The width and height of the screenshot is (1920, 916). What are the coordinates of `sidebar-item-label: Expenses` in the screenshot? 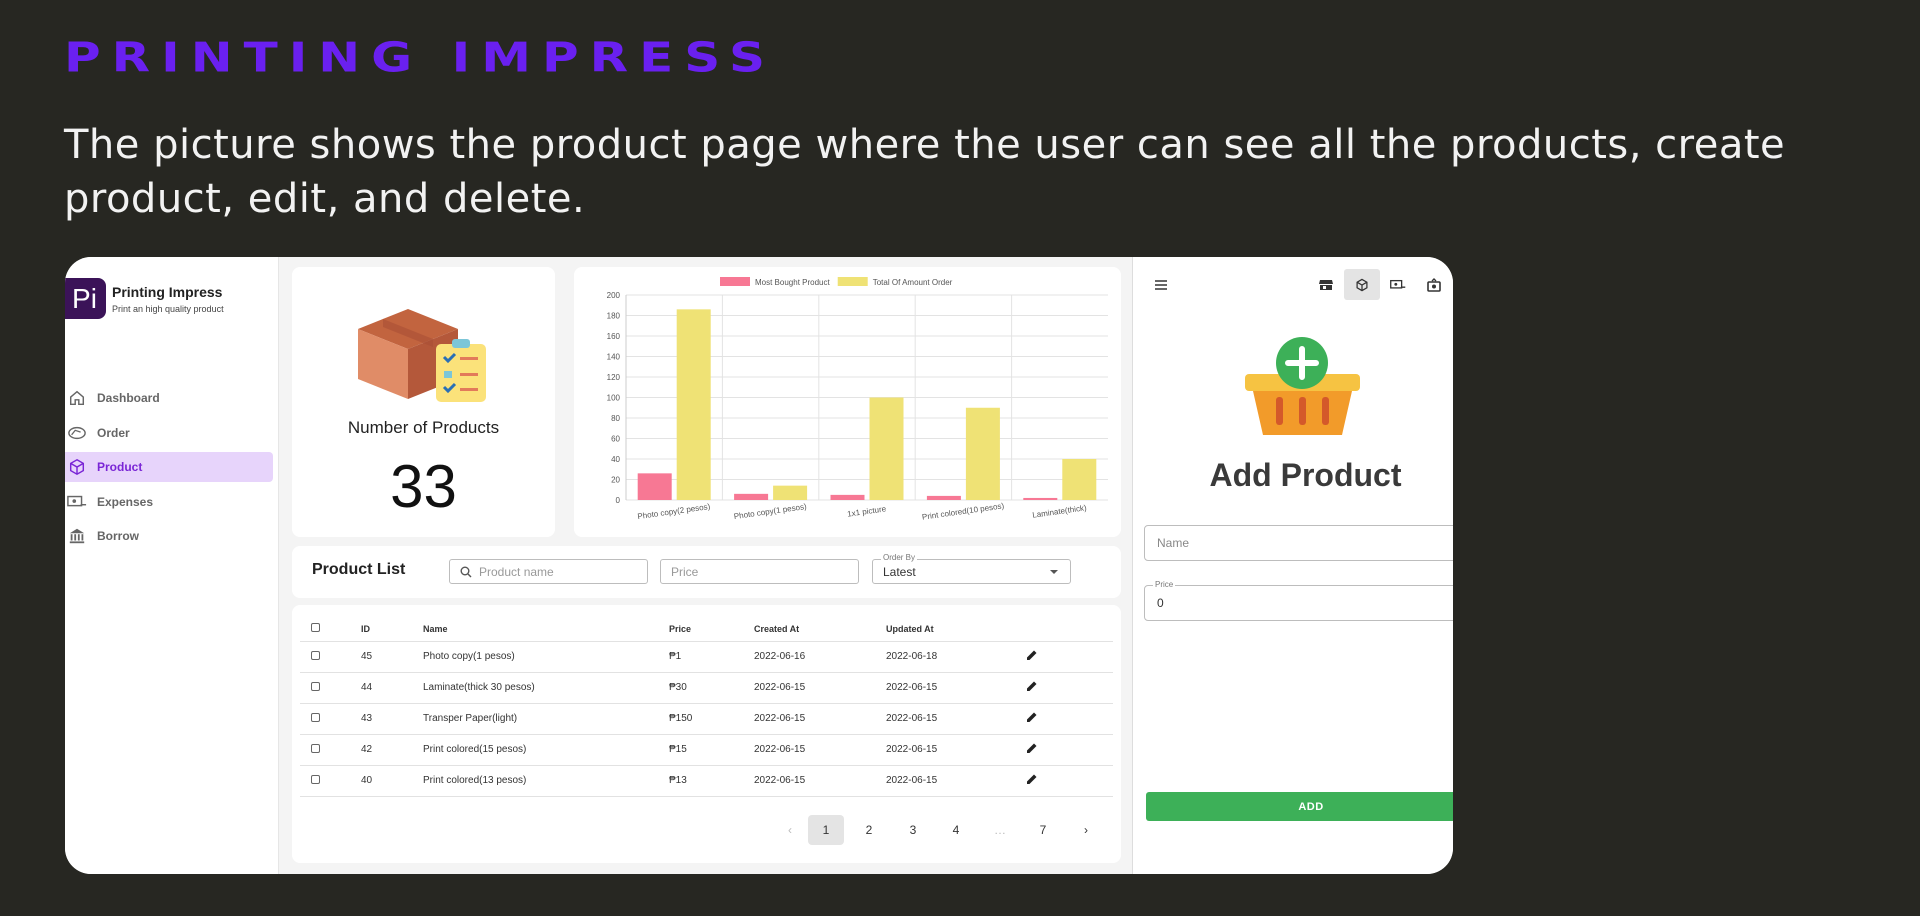 It's located at (125, 501).